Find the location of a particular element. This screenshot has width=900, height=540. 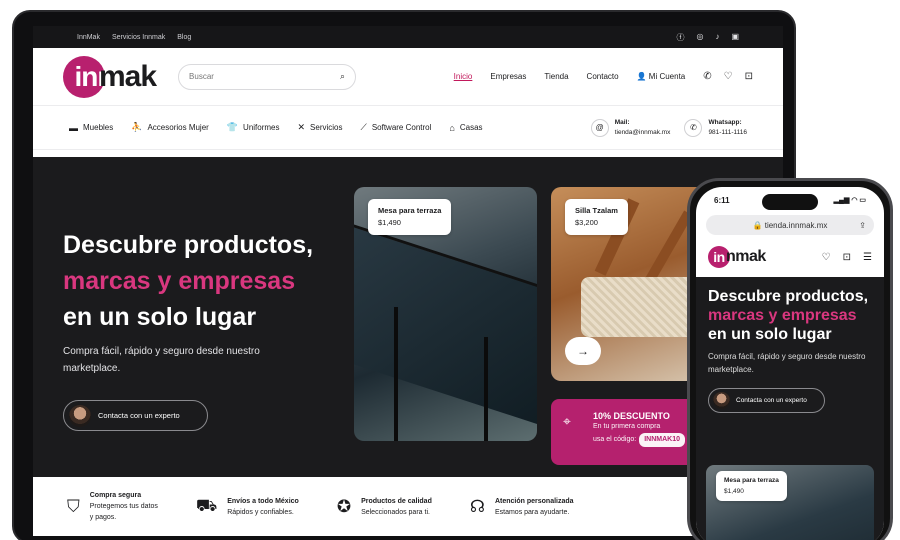

feature-title: Compra segura is located at coordinates (115, 495).